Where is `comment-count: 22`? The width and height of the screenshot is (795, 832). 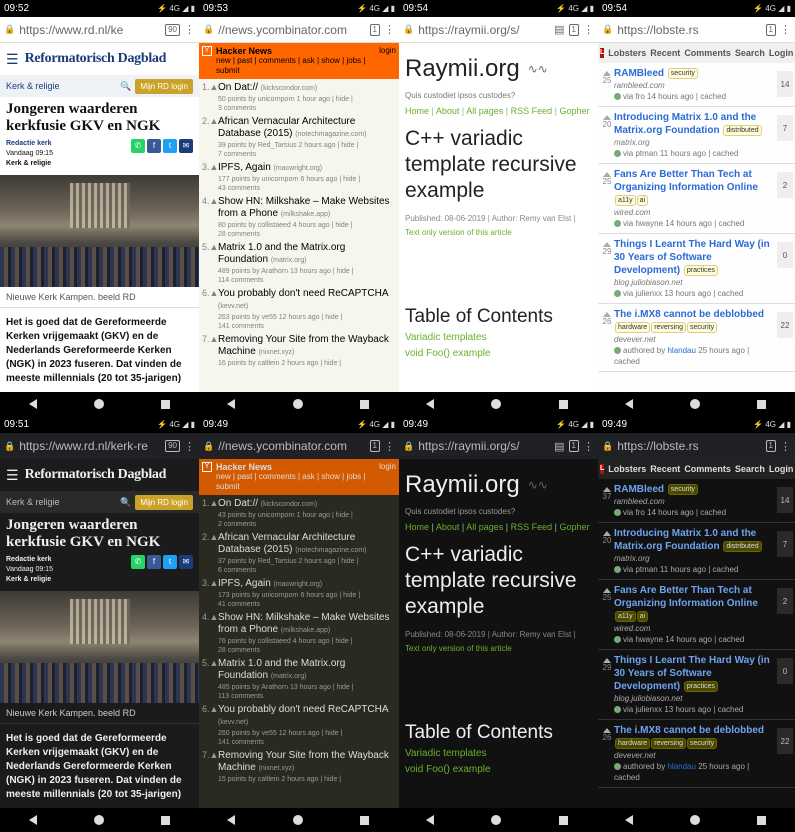 comment-count: 22 is located at coordinates (785, 325).